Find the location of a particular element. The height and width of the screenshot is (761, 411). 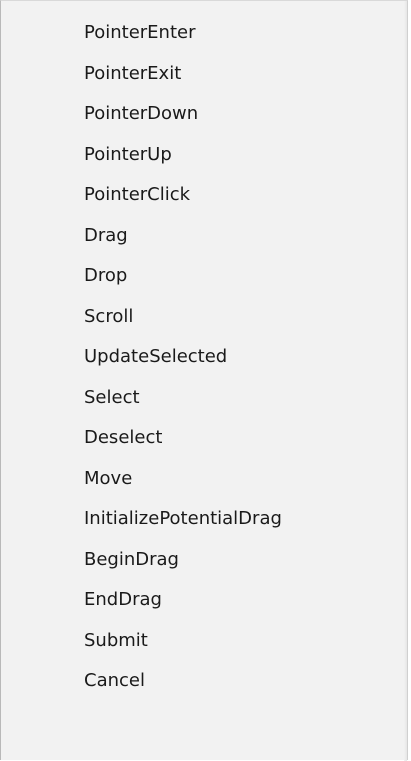

menu-item-pointer-enter: PointerEnter is located at coordinates (204, 33).